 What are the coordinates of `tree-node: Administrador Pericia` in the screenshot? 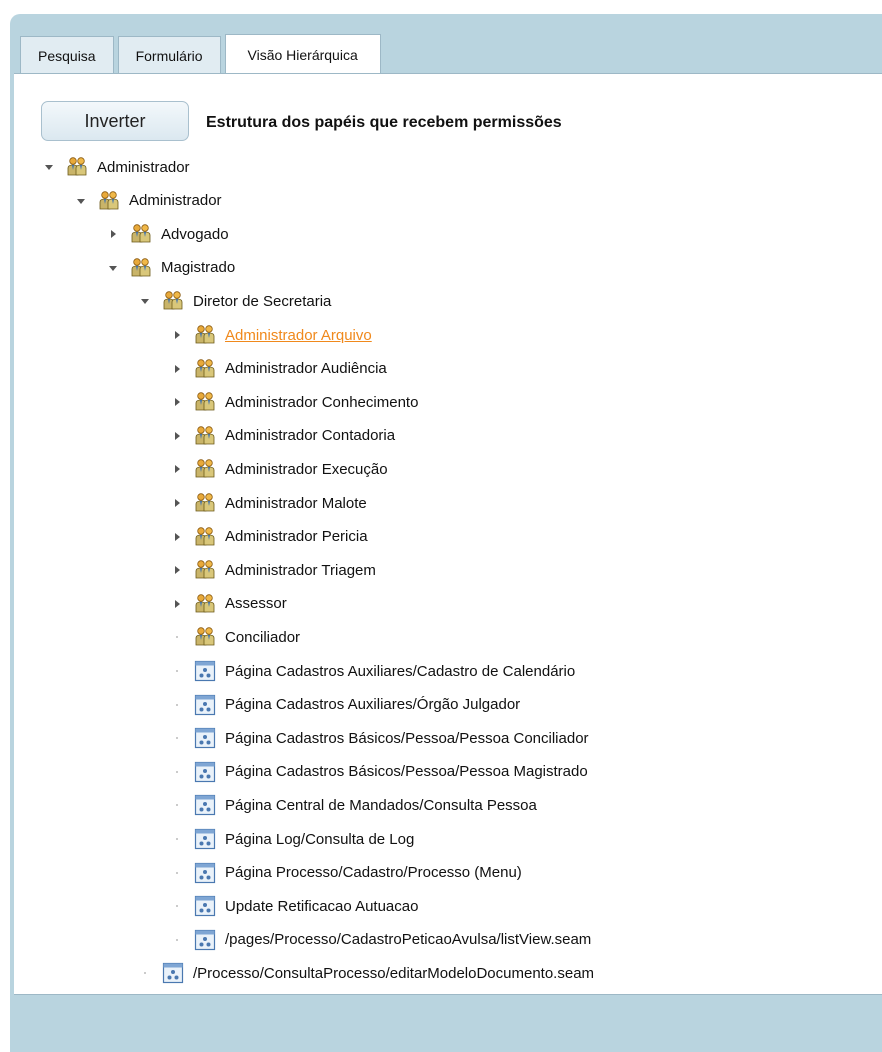 It's located at (269, 537).